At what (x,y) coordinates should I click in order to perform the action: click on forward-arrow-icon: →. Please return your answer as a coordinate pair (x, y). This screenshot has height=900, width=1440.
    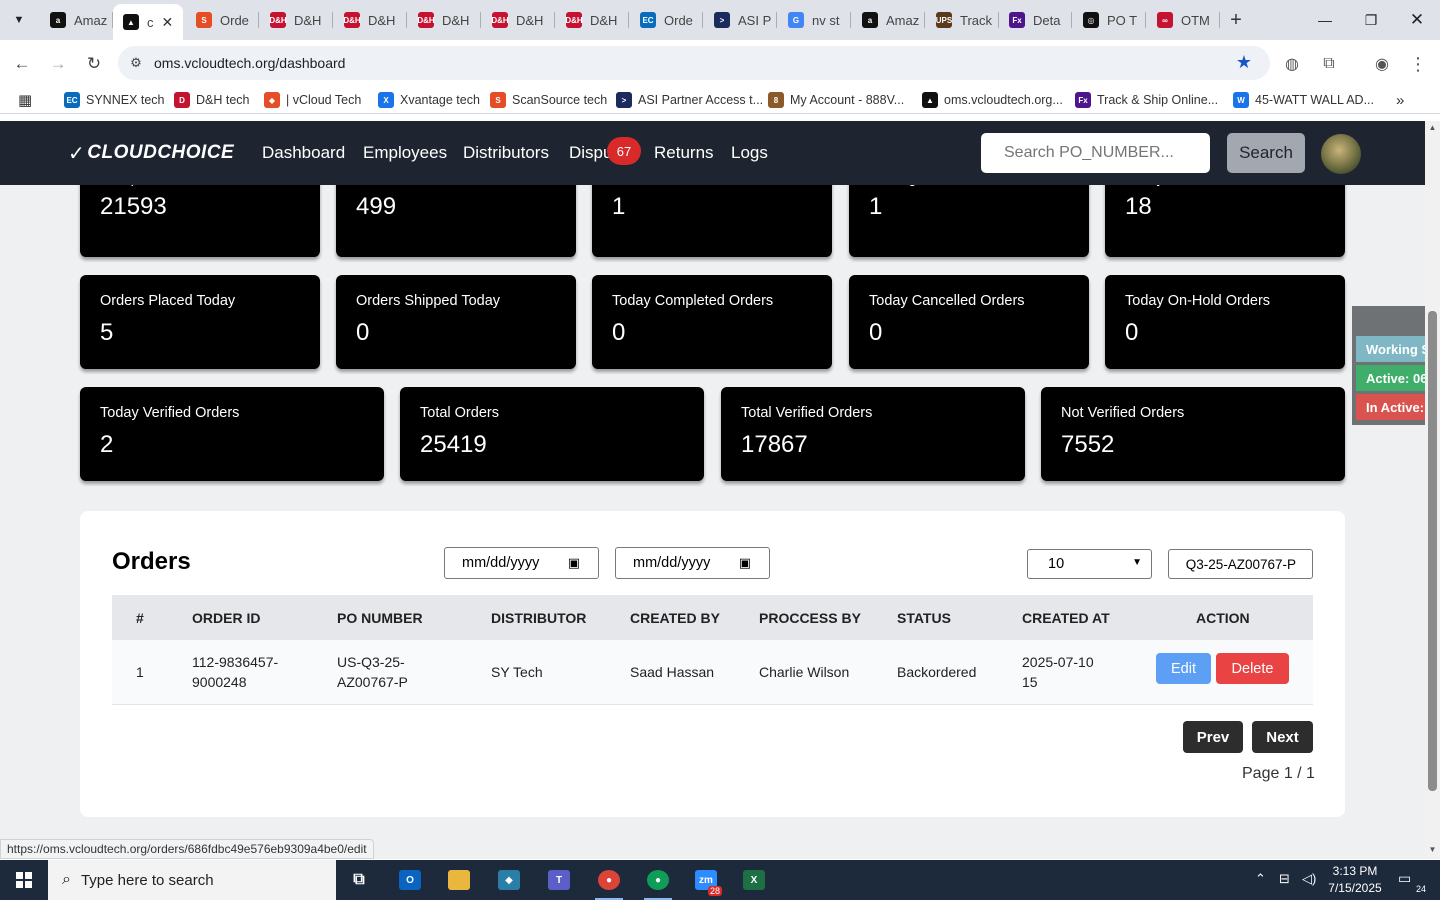
    Looking at the image, I should click on (58, 64).